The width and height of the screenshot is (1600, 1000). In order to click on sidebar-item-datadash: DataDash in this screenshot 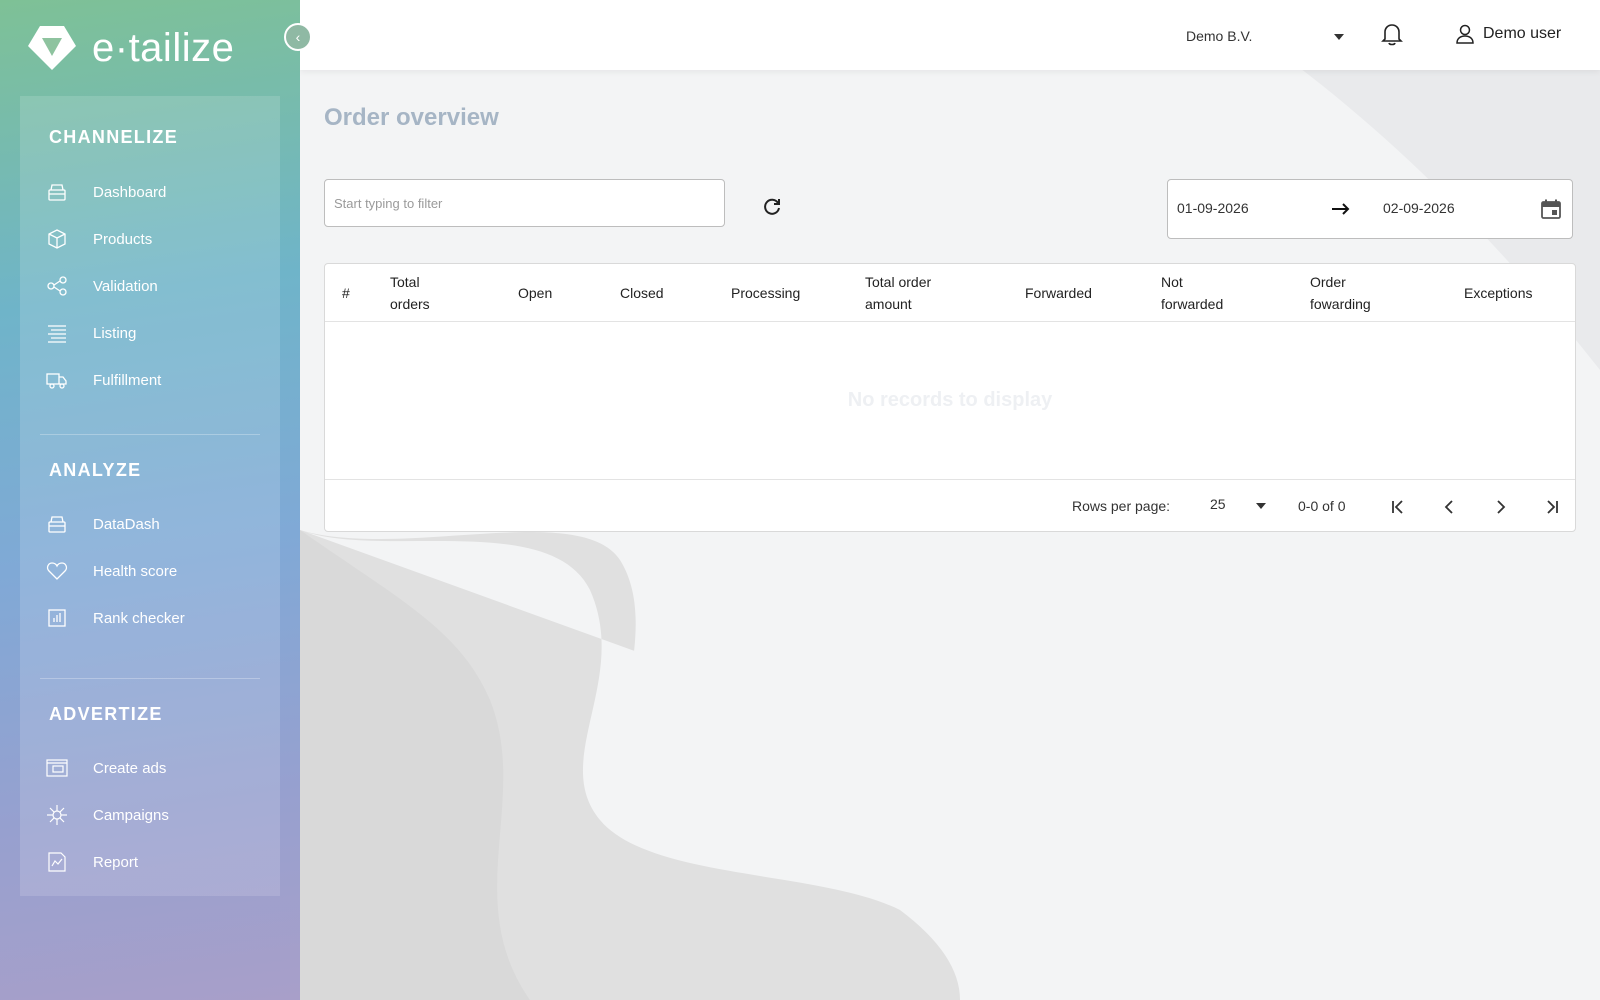, I will do `click(156, 524)`.